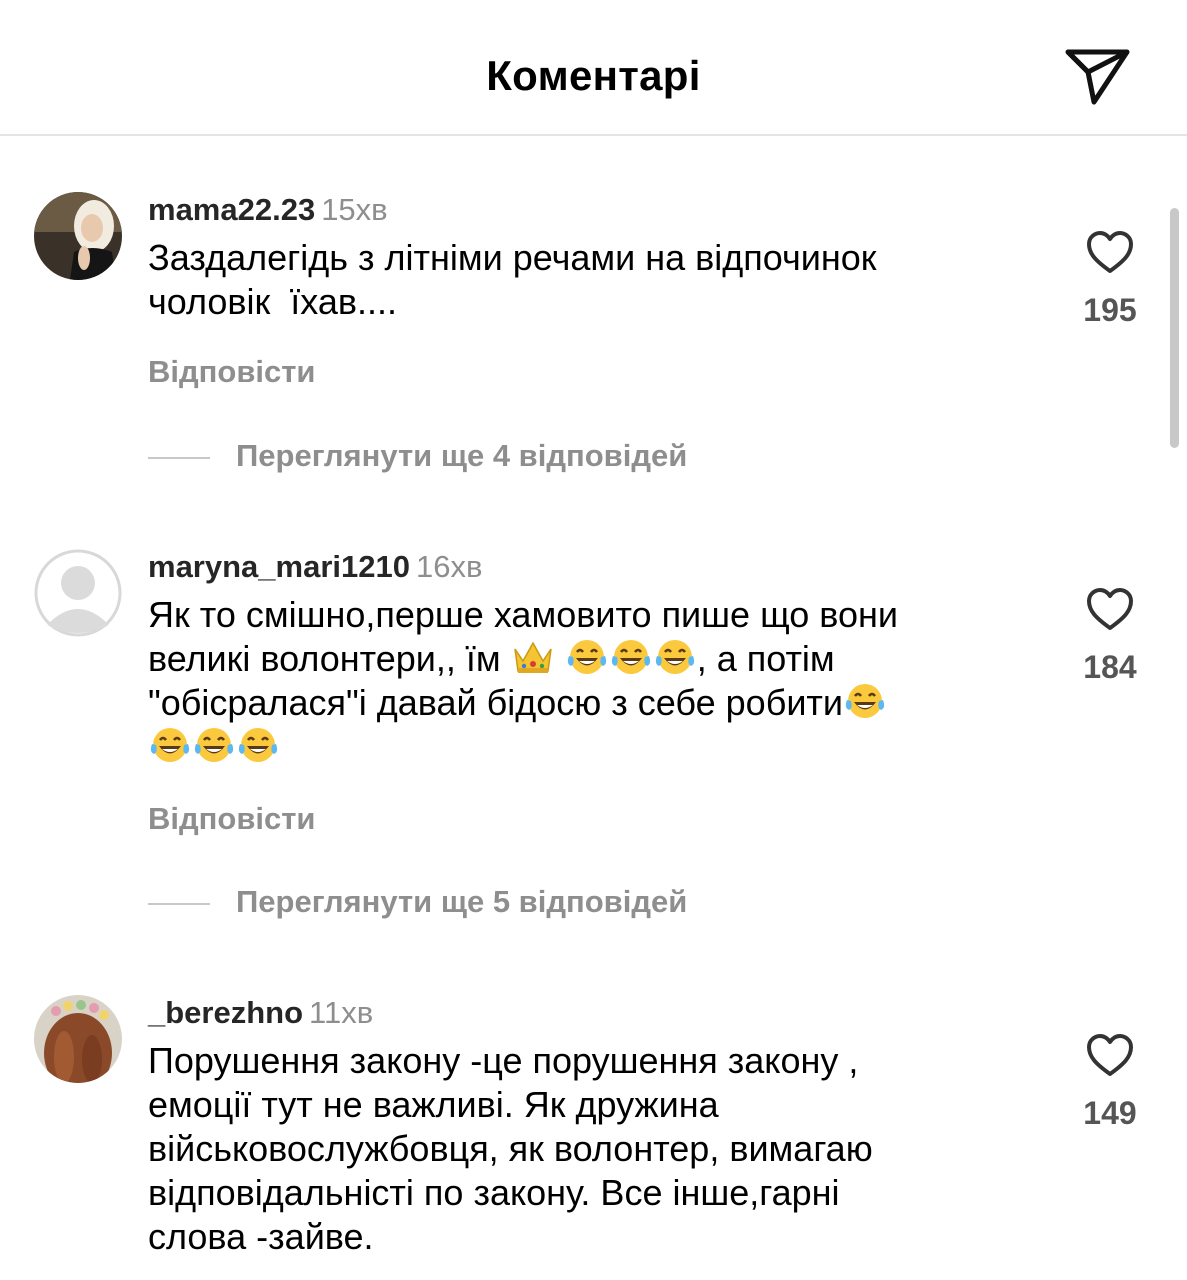 Image resolution: width=1187 pixels, height=1280 pixels. I want to click on comment-meta: _berezhno 11хв, so click(260, 1013).